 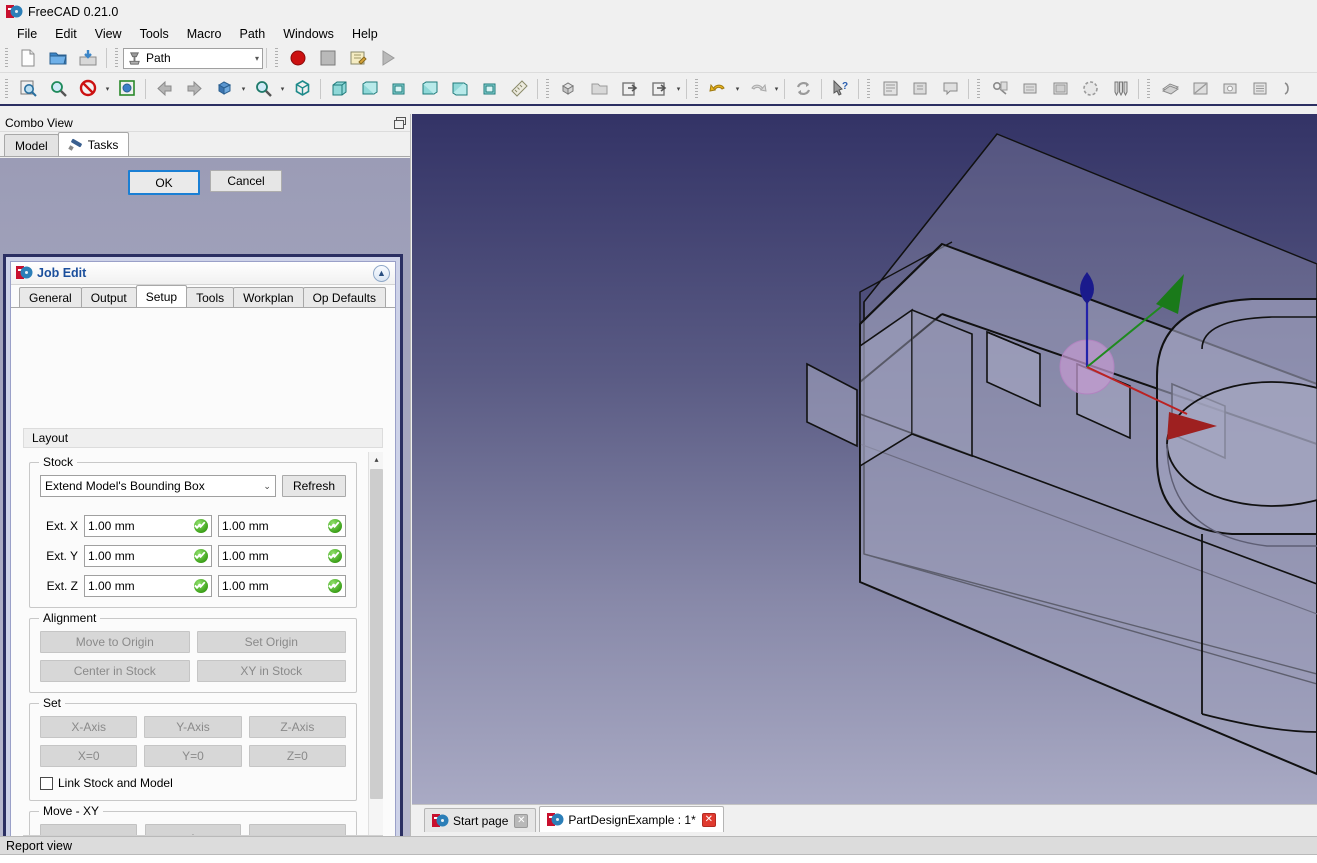 I want to click on tab-model: Model, so click(x=31, y=145).